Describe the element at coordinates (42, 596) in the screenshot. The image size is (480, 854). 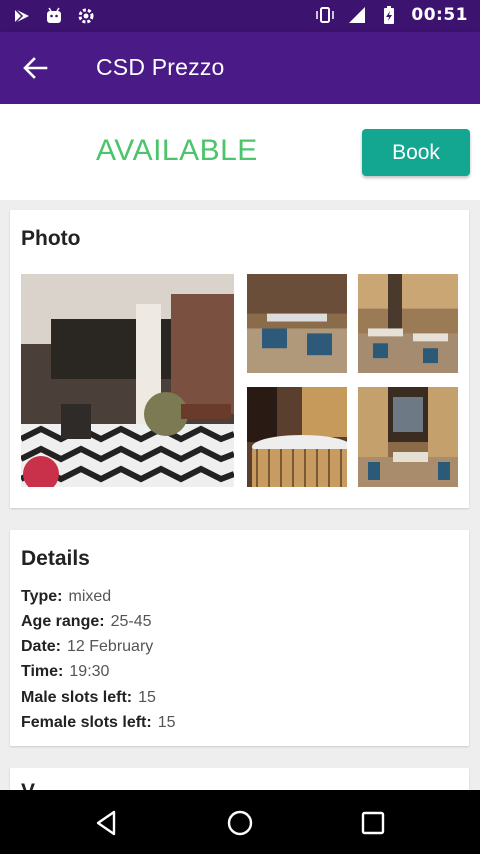
I see `detail-label: Type:` at that location.